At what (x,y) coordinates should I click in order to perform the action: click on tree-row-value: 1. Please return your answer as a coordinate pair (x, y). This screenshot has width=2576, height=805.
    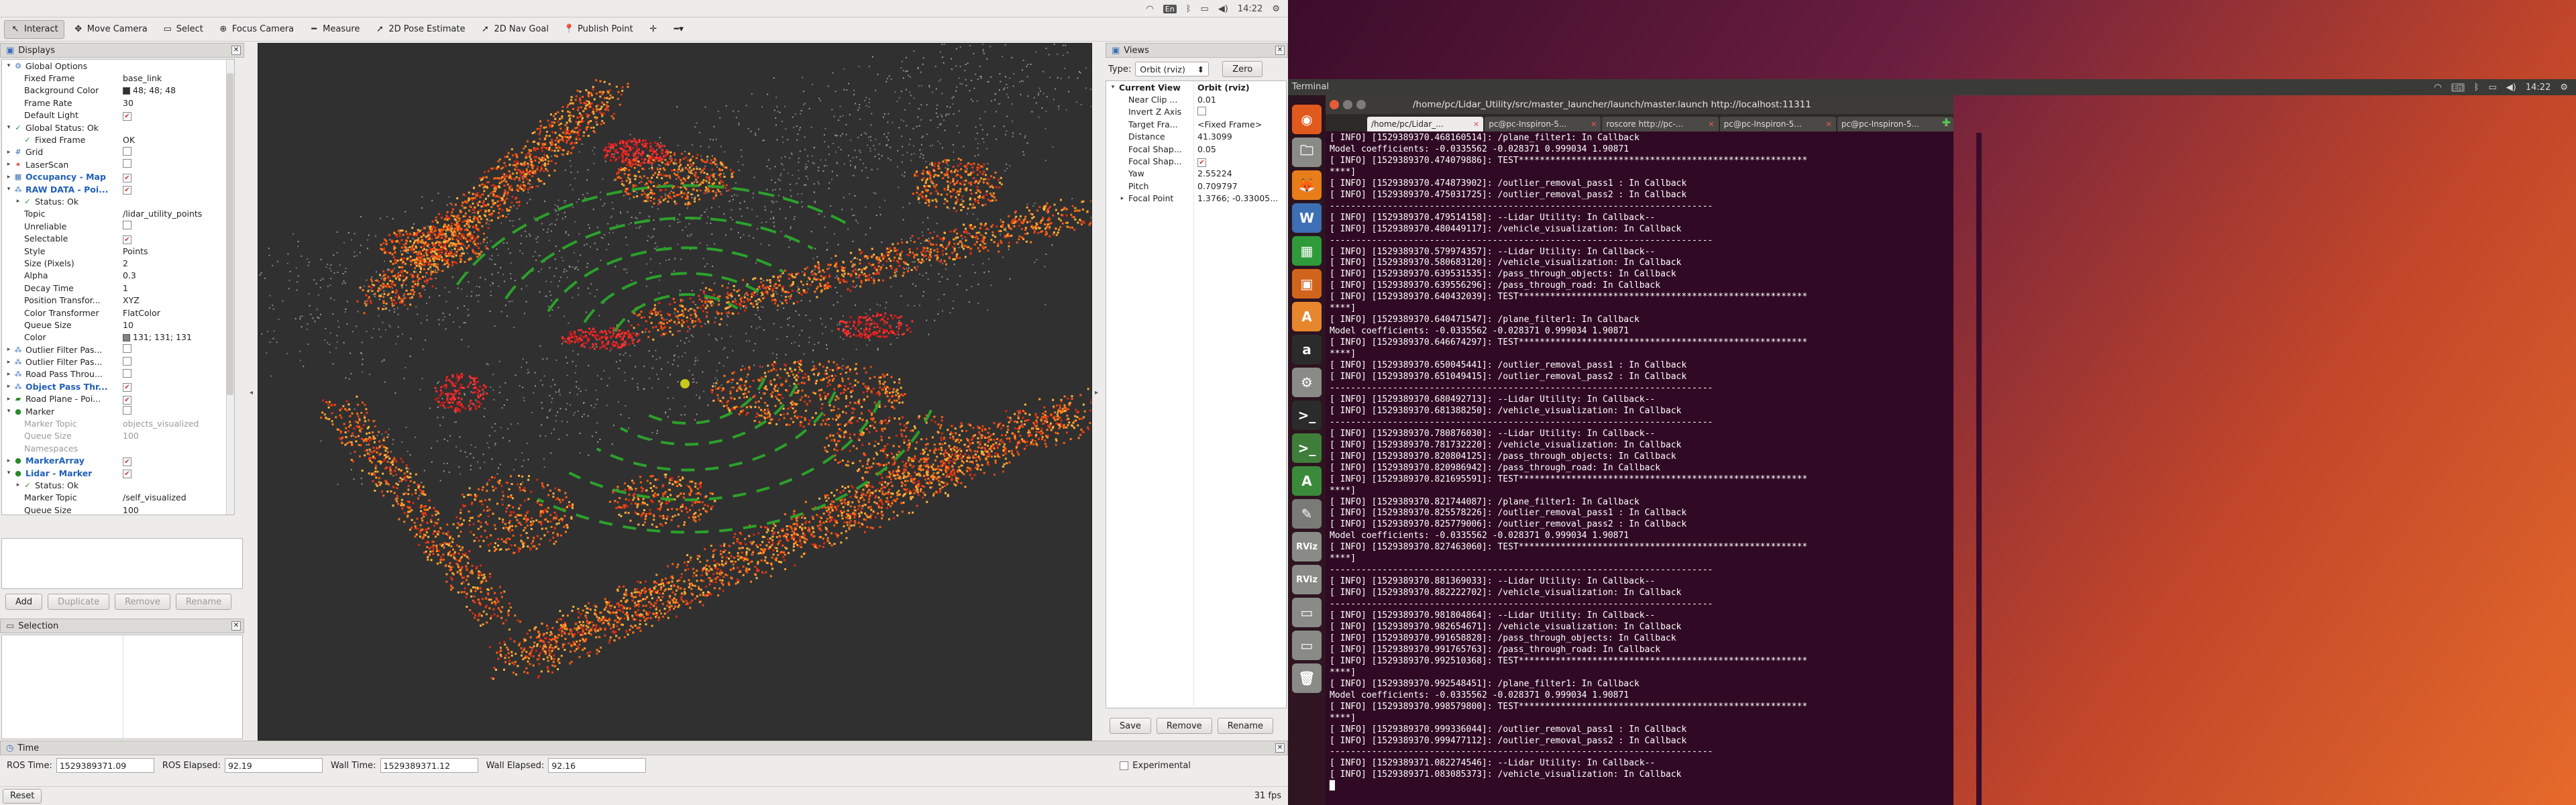
    Looking at the image, I should click on (125, 288).